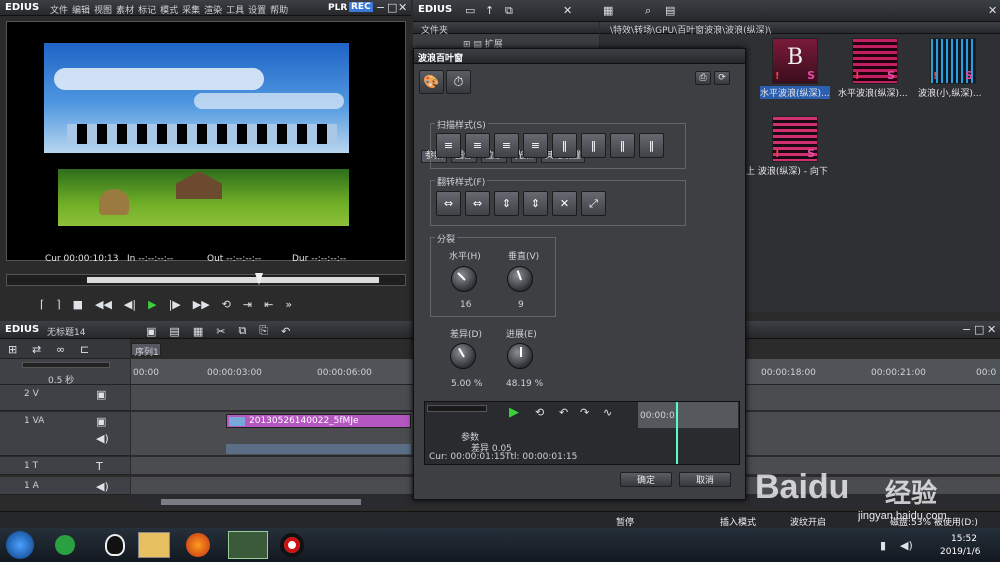  Describe the element at coordinates (520, 356) in the screenshot. I see `progress-knob` at that location.